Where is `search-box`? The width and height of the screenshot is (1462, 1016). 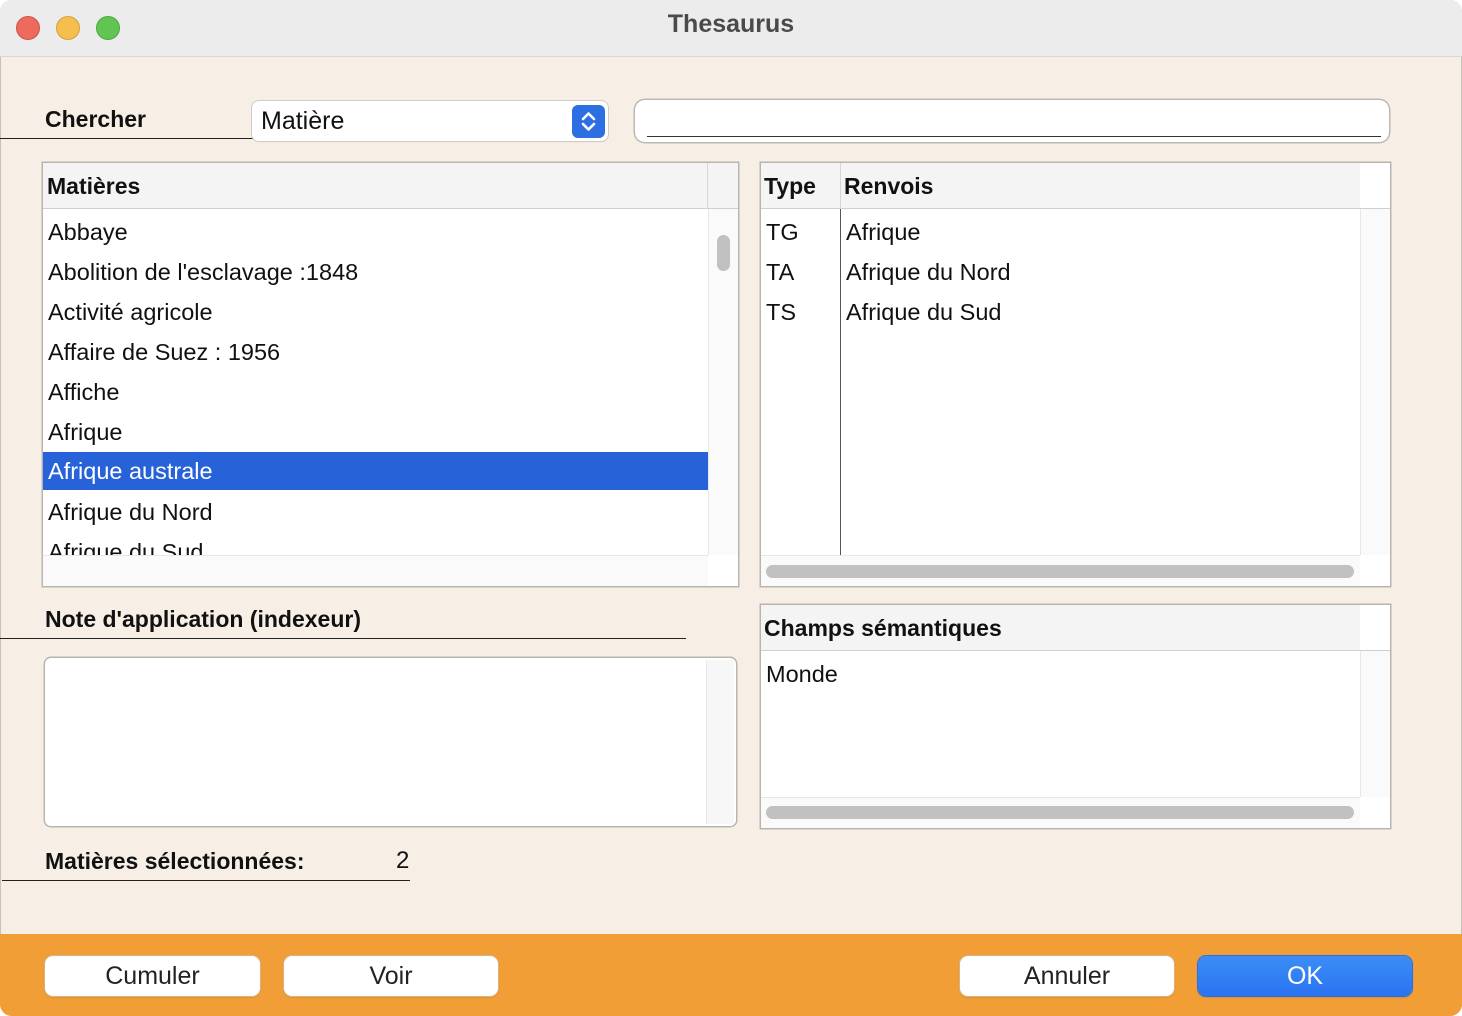 search-box is located at coordinates (1012, 121).